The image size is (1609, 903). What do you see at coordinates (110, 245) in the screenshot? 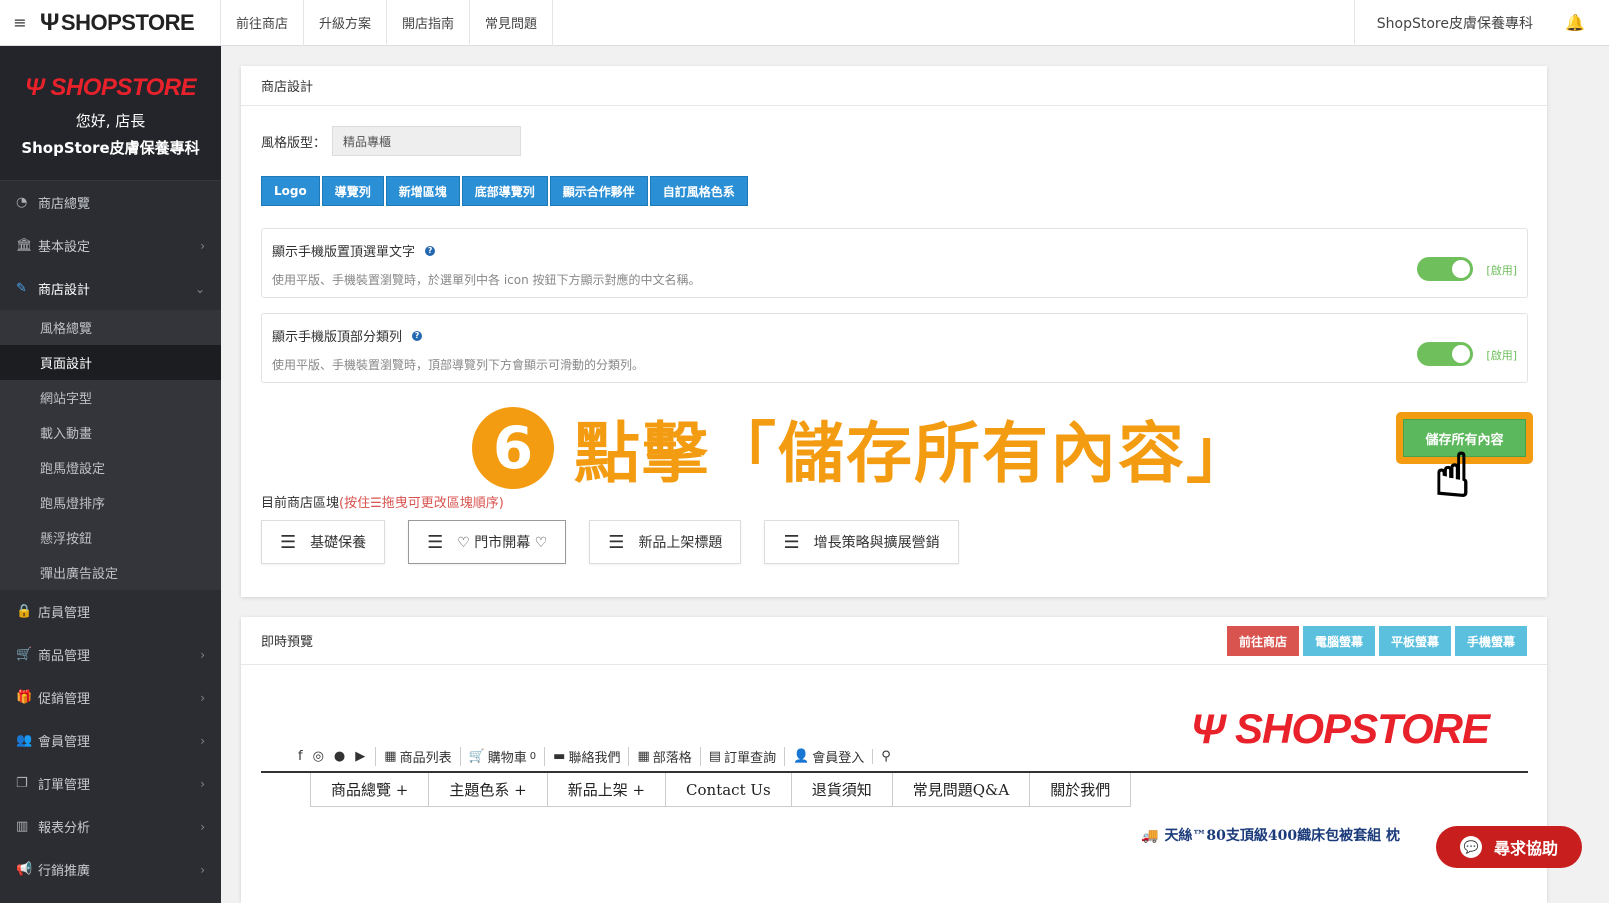
I see `sidebar-item-basic-settings: 🏛 基本設定 ›` at bounding box center [110, 245].